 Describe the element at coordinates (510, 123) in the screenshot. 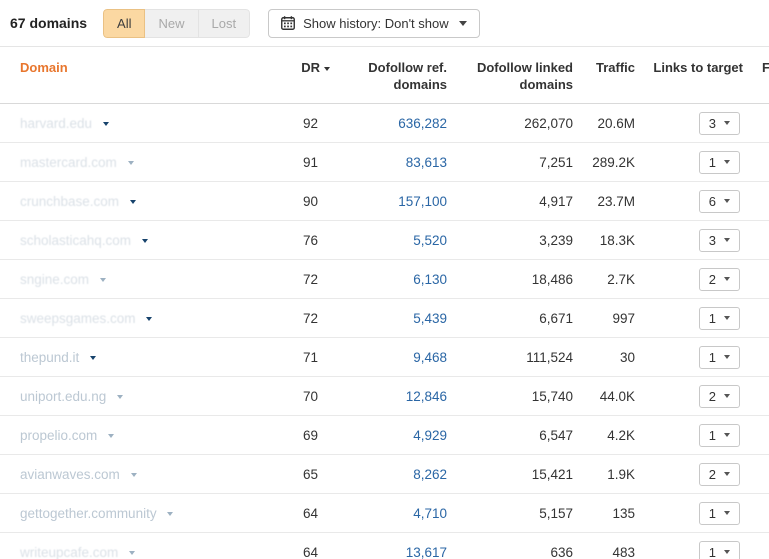

I see `dofollow-linked-domains-value: 262,070` at that location.